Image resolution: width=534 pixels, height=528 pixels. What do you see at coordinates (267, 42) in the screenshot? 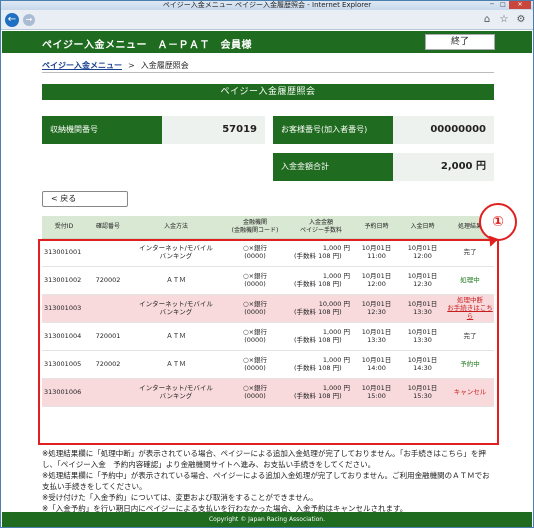
I see `page-header: ペイジー入金メニュー Ａ－ＰＡＴ 会員様 終了` at bounding box center [267, 42].